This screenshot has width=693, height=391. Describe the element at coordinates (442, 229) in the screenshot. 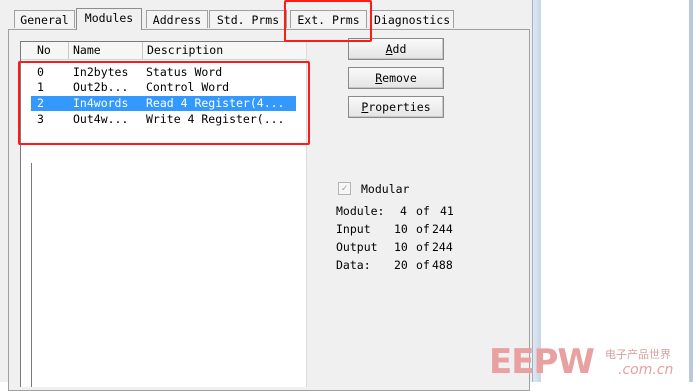

I see `input-max: 244` at that location.